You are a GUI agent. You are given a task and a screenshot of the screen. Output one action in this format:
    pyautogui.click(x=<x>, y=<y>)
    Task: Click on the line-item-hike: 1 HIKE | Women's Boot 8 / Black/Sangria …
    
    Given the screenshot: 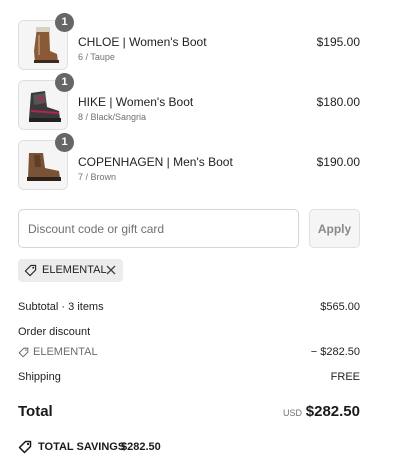 What is the action you would take?
    pyautogui.click(x=189, y=101)
    